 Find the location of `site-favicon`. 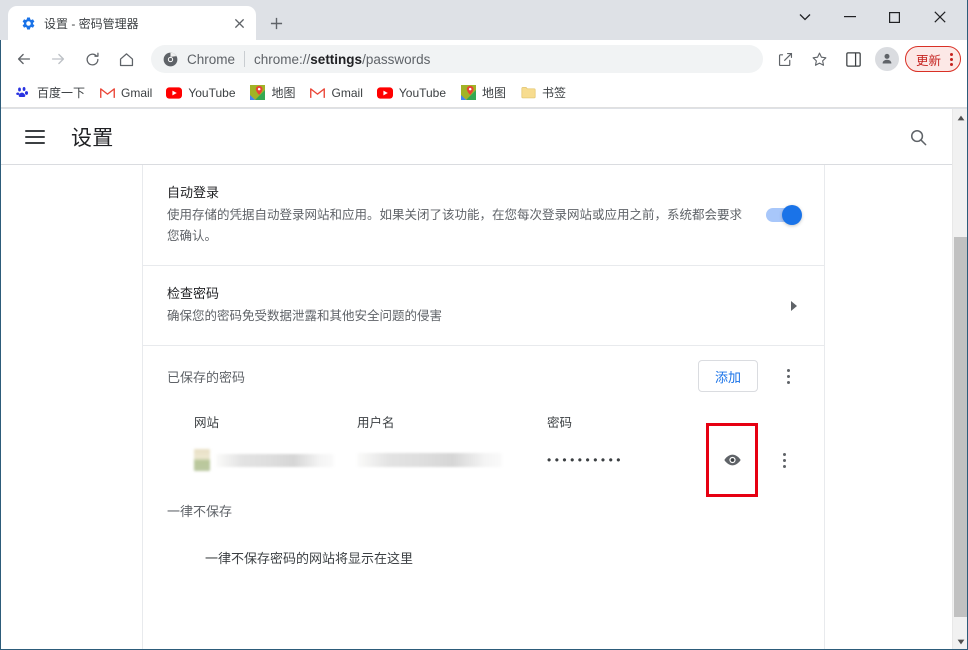

site-favicon is located at coordinates (202, 460).